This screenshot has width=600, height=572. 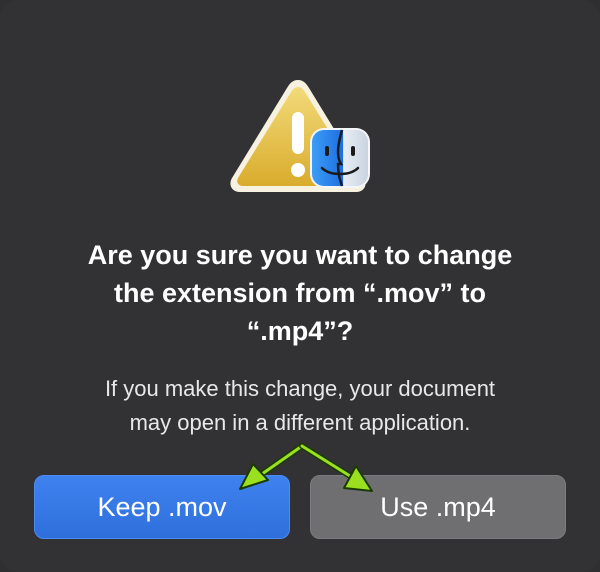 I want to click on use-mp4-button-label: Use .mp4, so click(x=438, y=506).